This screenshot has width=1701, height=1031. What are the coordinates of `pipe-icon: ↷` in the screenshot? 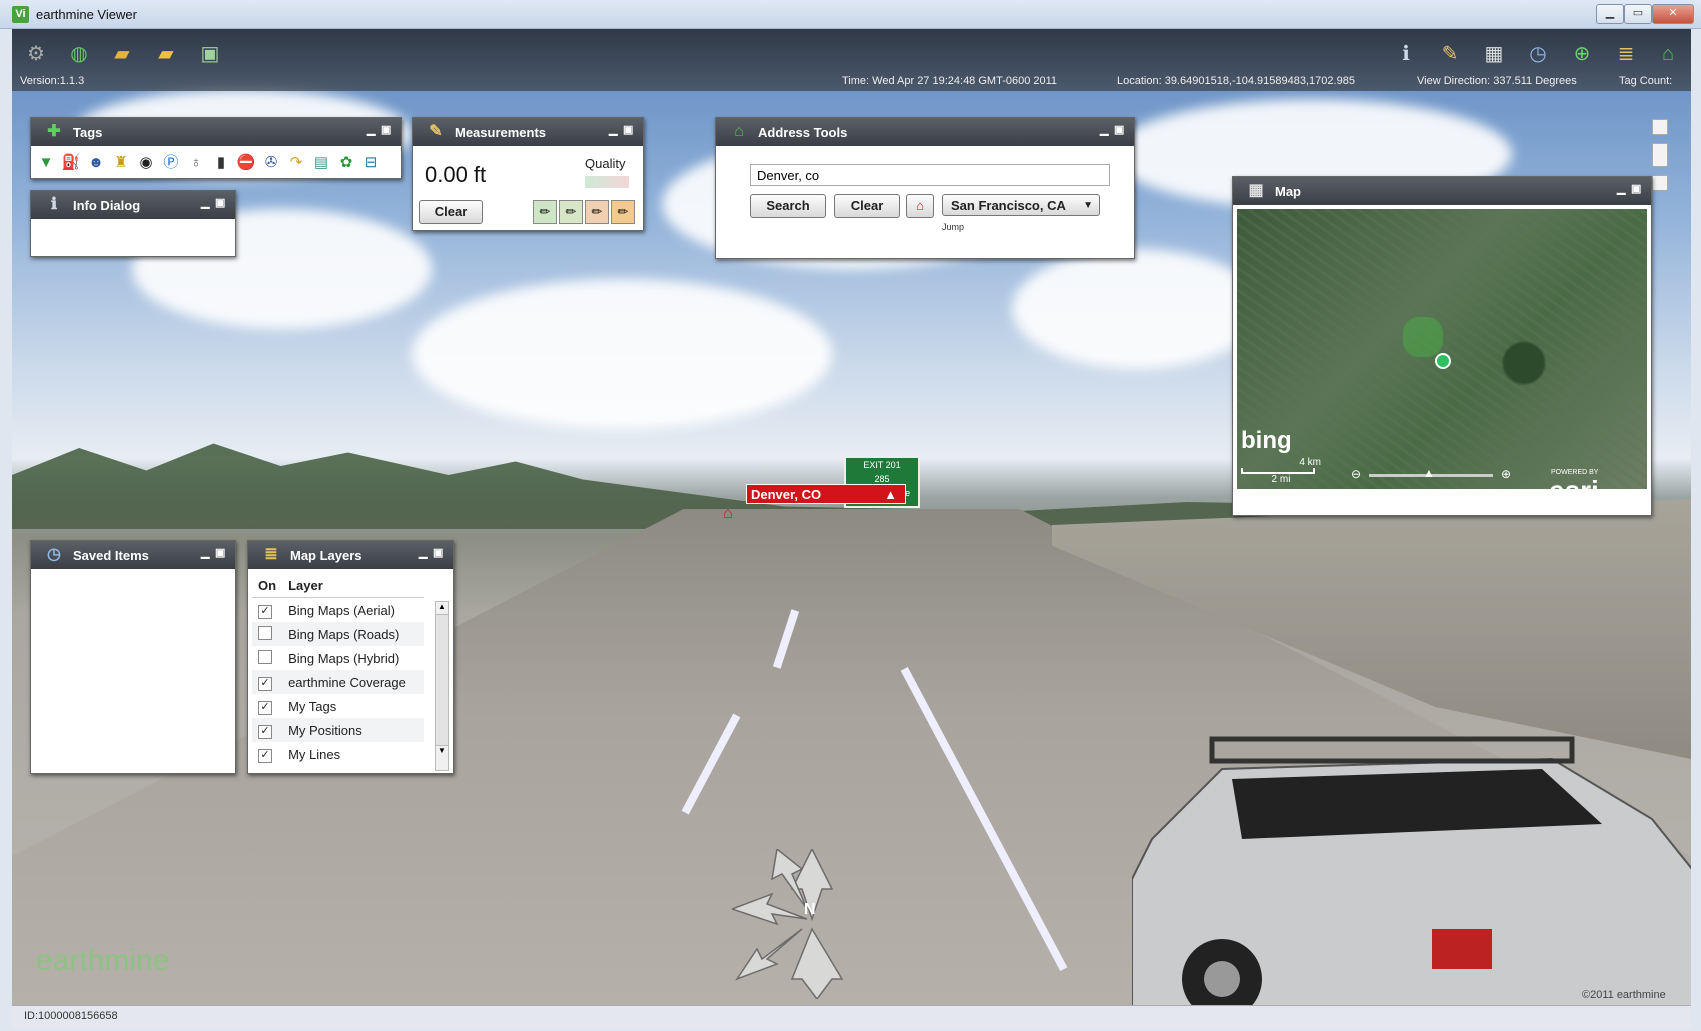 It's located at (296, 163).